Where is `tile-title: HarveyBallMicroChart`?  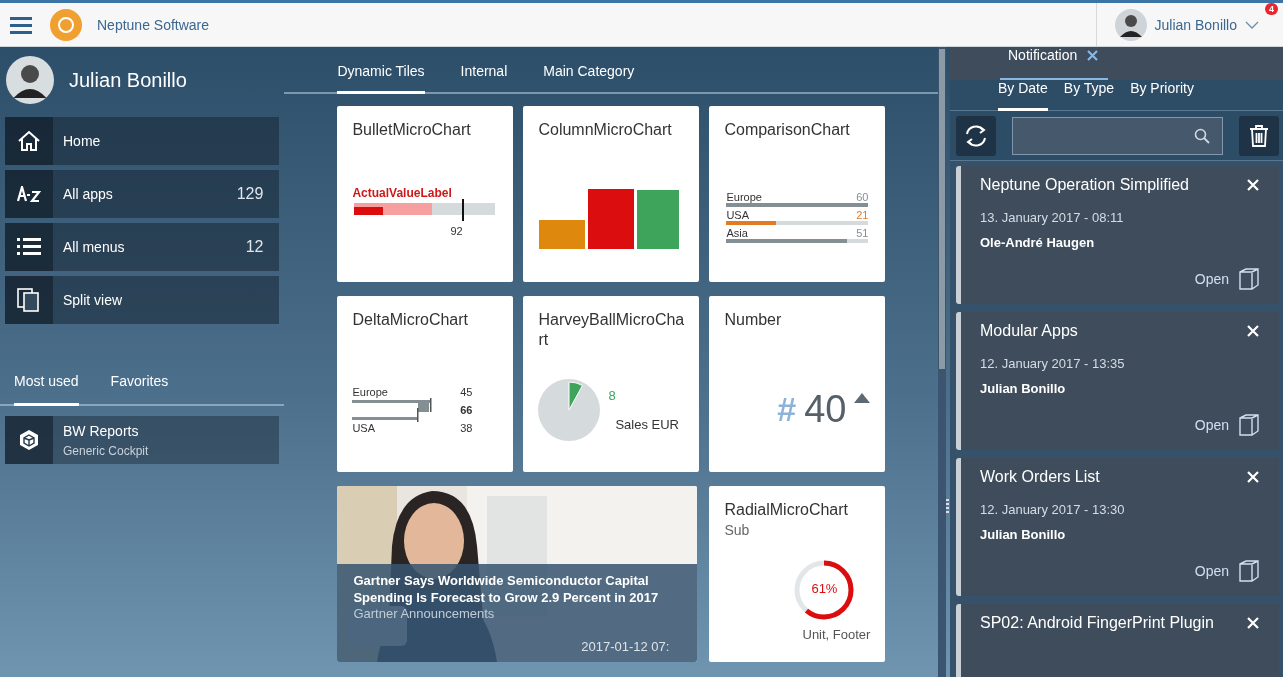 tile-title: HarveyBallMicroChart is located at coordinates (611, 330).